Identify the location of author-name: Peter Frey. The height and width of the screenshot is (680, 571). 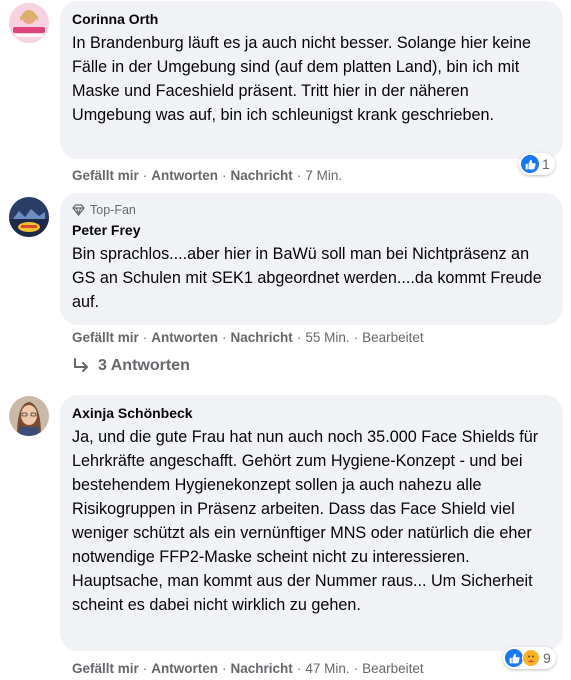
(311, 230).